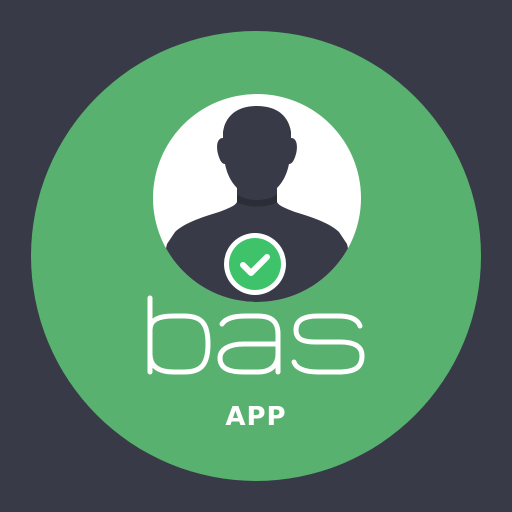 This screenshot has width=512, height=512. I want to click on verified-badge, so click(255, 264).